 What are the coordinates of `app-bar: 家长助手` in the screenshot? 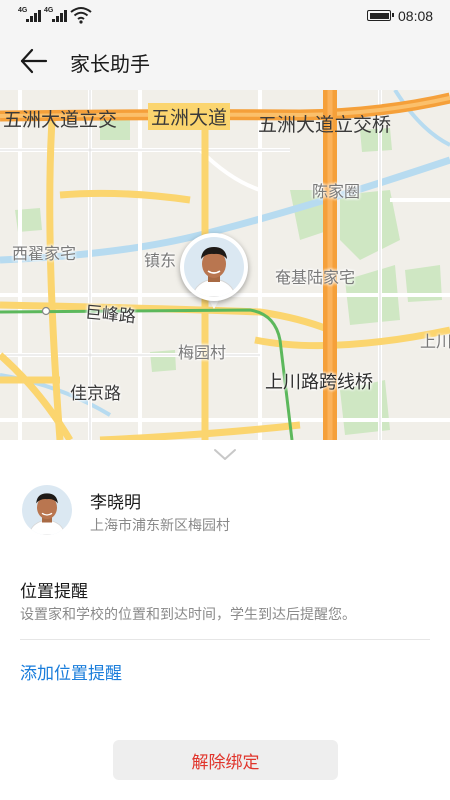 It's located at (225, 61).